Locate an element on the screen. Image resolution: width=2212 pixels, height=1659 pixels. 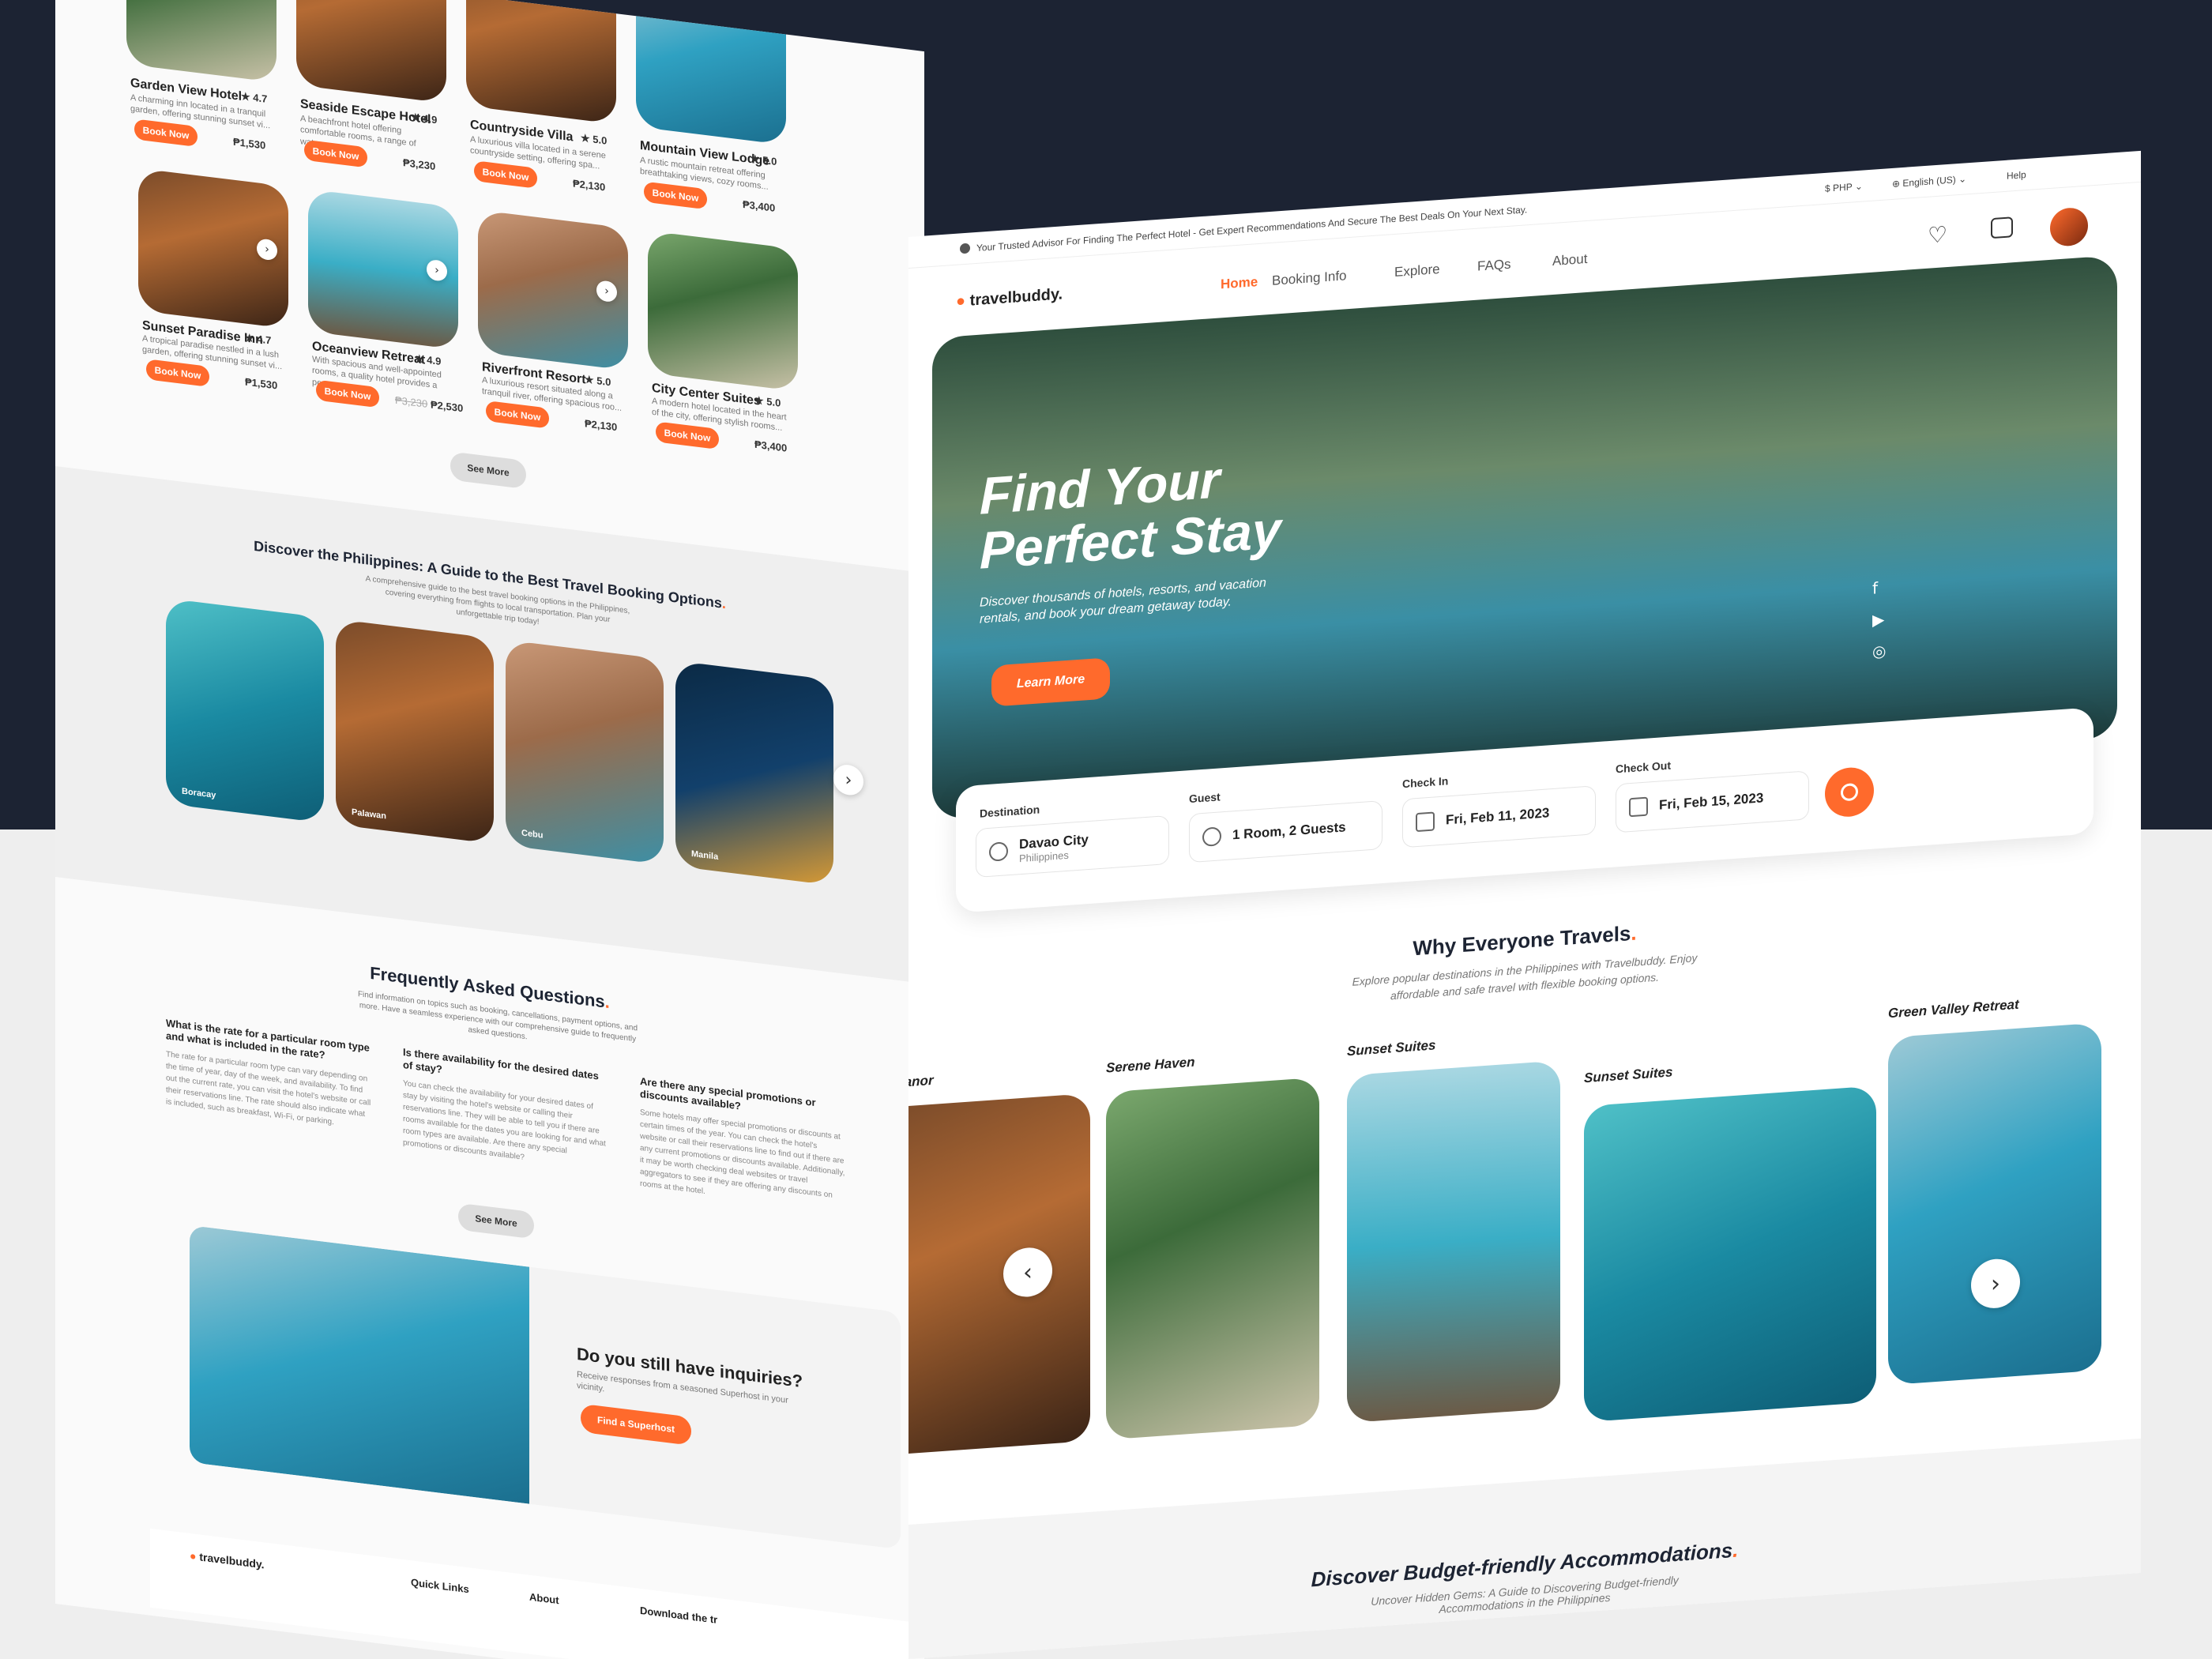
checkin-field: Fri, Feb 11, 2023 is located at coordinates (1499, 817).